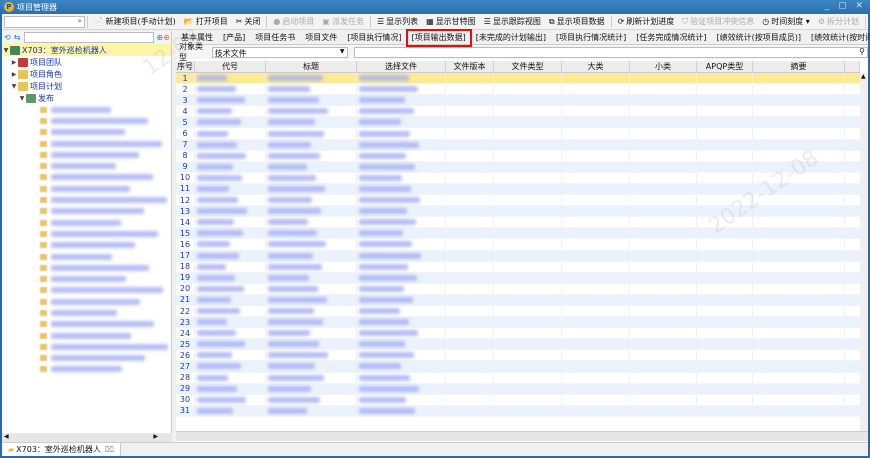 This screenshot has height=458, width=870. Describe the element at coordinates (518, 345) in the screenshot. I see `table-row: 25` at that location.